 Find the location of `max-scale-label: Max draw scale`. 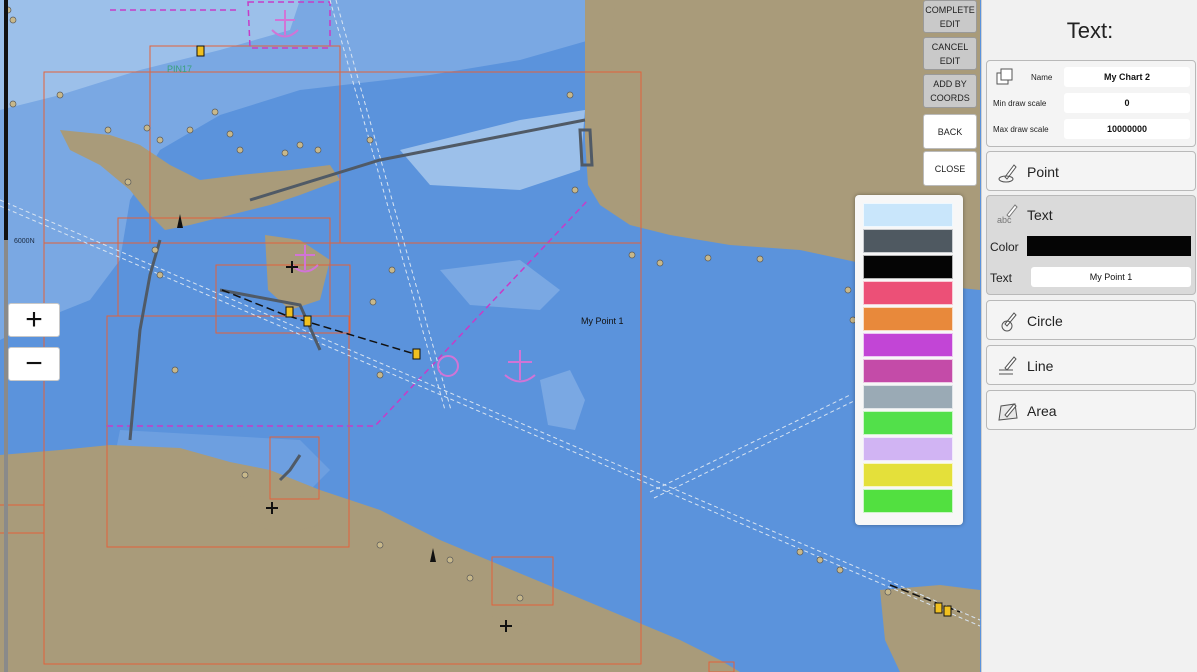

max-scale-label: Max draw scale is located at coordinates (1021, 129).